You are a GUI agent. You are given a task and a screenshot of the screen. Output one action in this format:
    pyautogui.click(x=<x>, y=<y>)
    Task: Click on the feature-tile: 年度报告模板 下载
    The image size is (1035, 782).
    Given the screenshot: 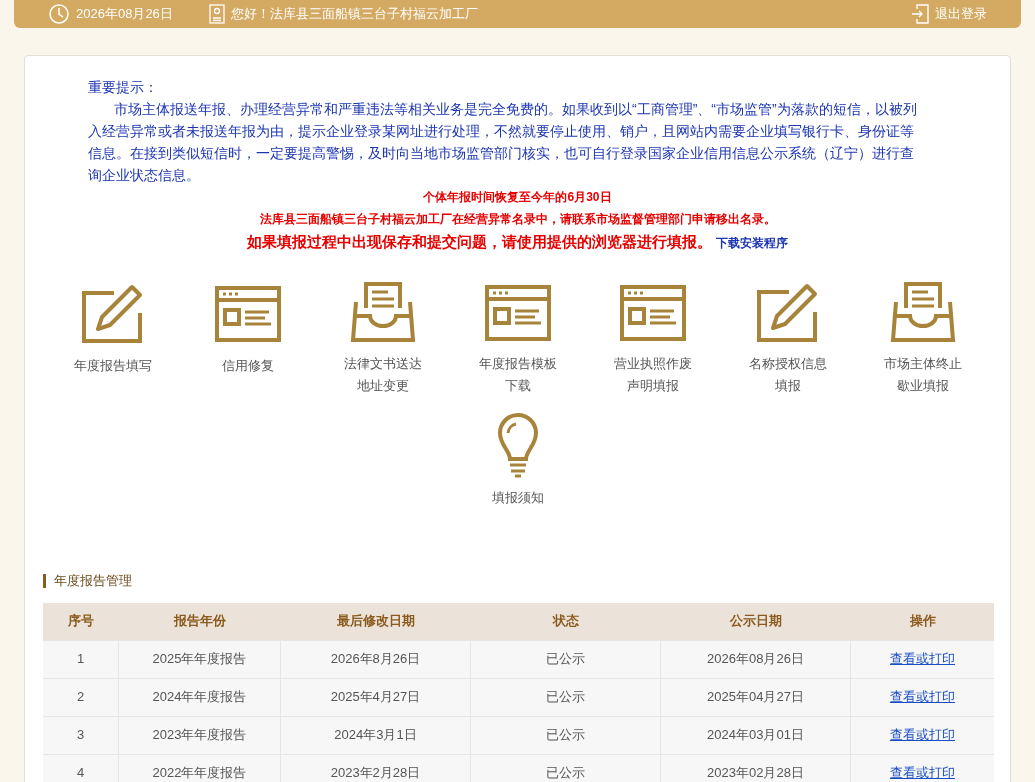 What is the action you would take?
    pyautogui.click(x=517, y=339)
    